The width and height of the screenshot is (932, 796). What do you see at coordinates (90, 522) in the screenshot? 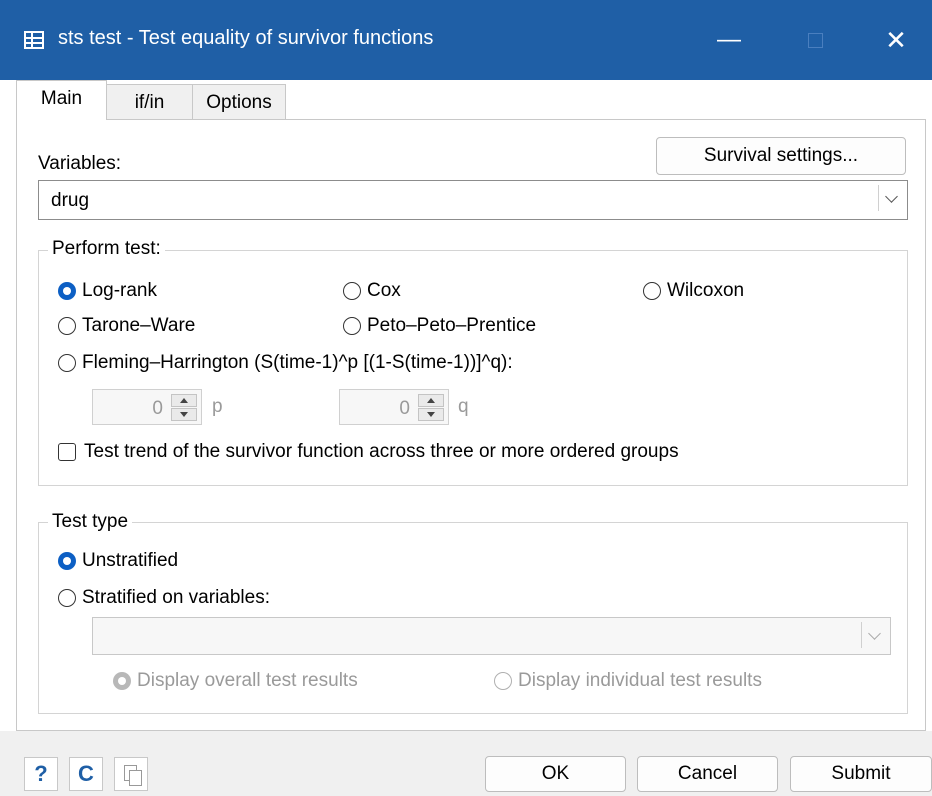
I see `test-type-legend: Test type` at bounding box center [90, 522].